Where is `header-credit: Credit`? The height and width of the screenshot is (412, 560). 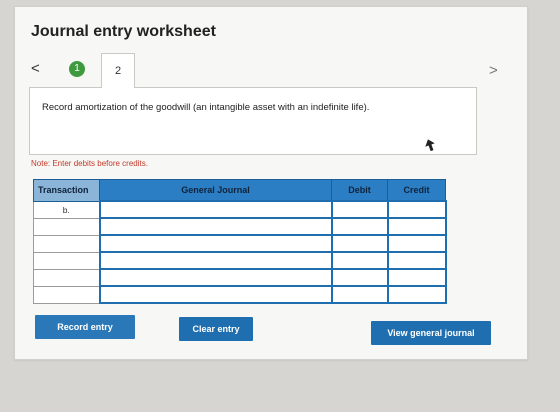
header-credit: Credit is located at coordinates (416, 190).